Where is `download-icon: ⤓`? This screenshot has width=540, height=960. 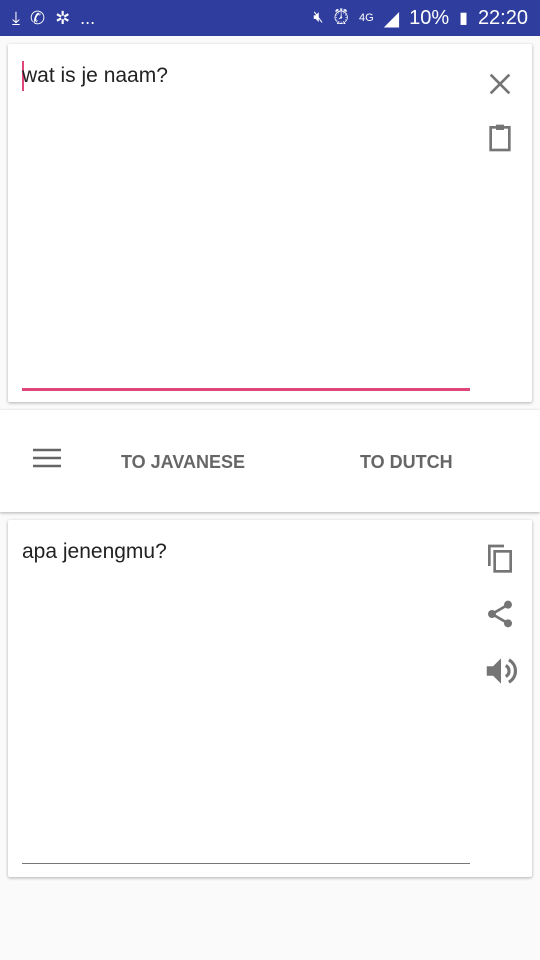
download-icon: ⤓ is located at coordinates (16, 17).